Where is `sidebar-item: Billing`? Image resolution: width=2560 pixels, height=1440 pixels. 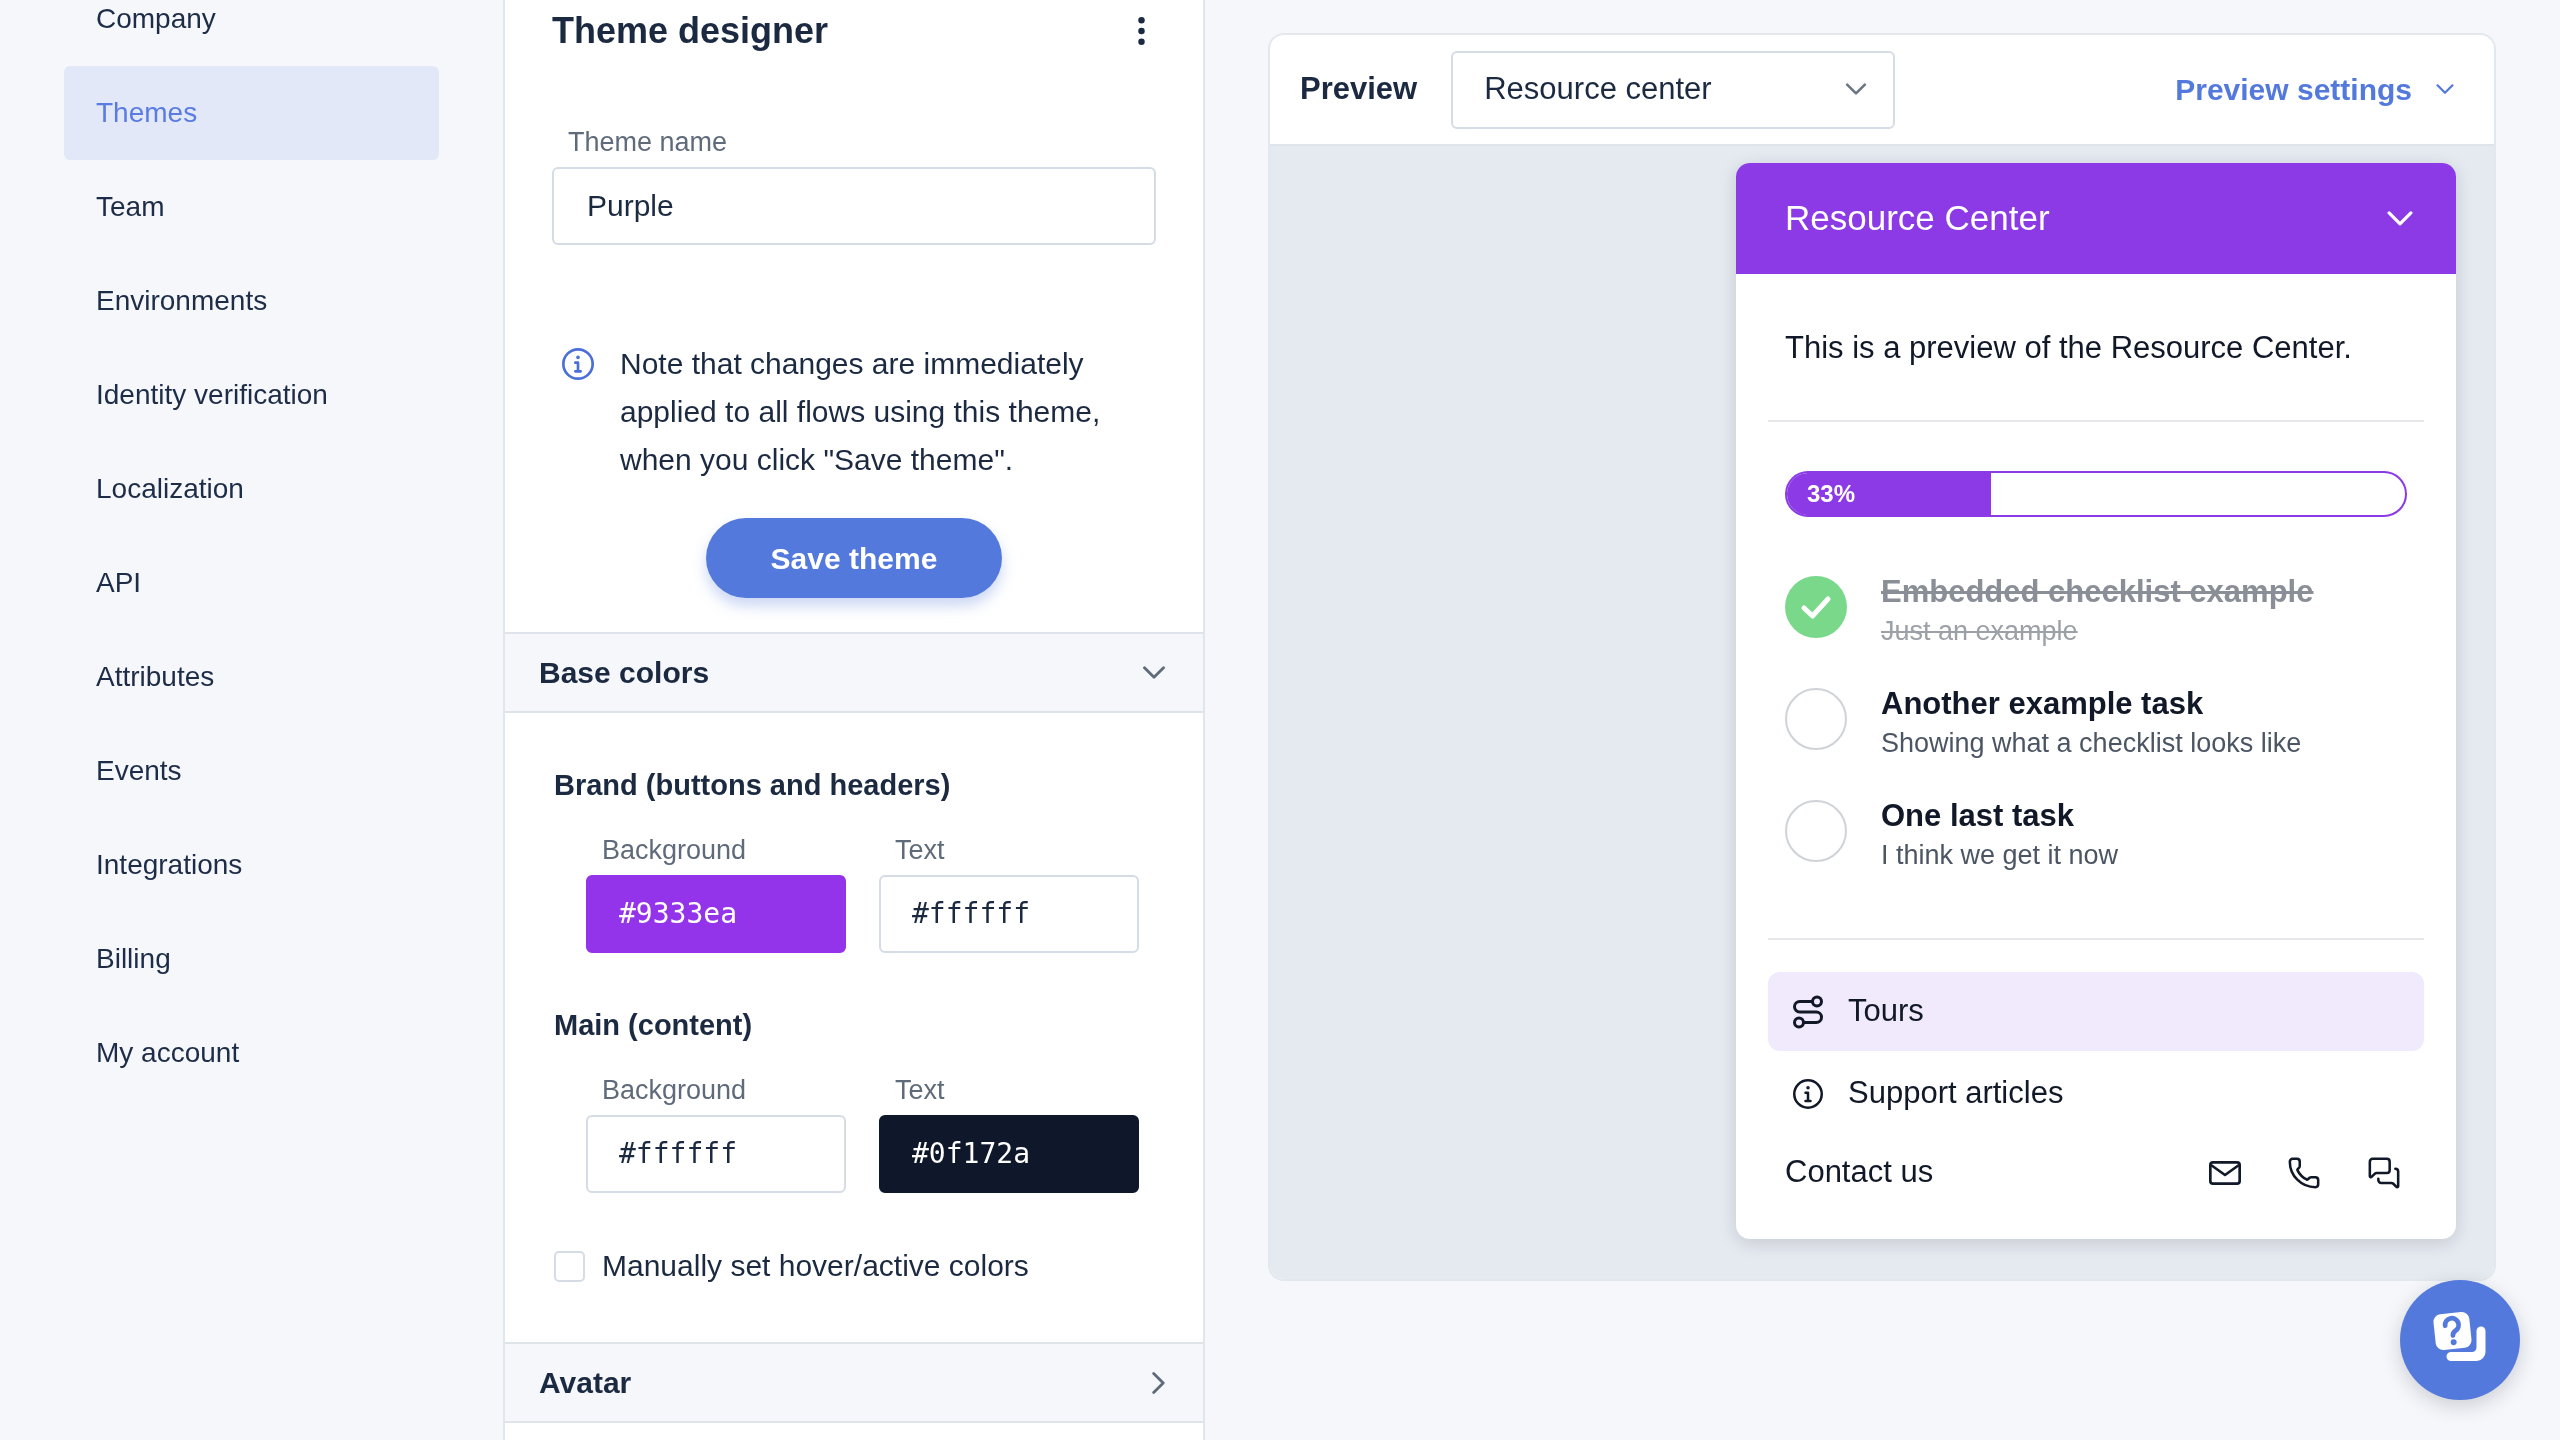
sidebar-item: Billing is located at coordinates (251, 959).